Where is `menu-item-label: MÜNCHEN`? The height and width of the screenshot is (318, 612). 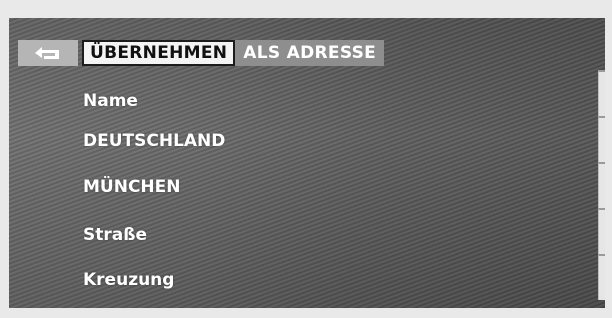 menu-item-label: MÜNCHEN is located at coordinates (132, 187).